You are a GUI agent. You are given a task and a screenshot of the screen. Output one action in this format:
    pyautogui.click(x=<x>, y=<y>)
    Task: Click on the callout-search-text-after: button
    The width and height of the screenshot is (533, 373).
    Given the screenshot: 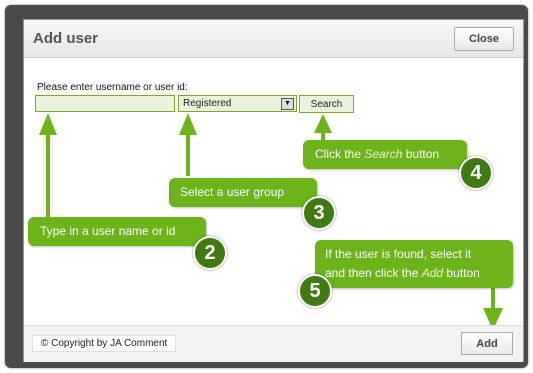 What is the action you would take?
    pyautogui.click(x=421, y=154)
    